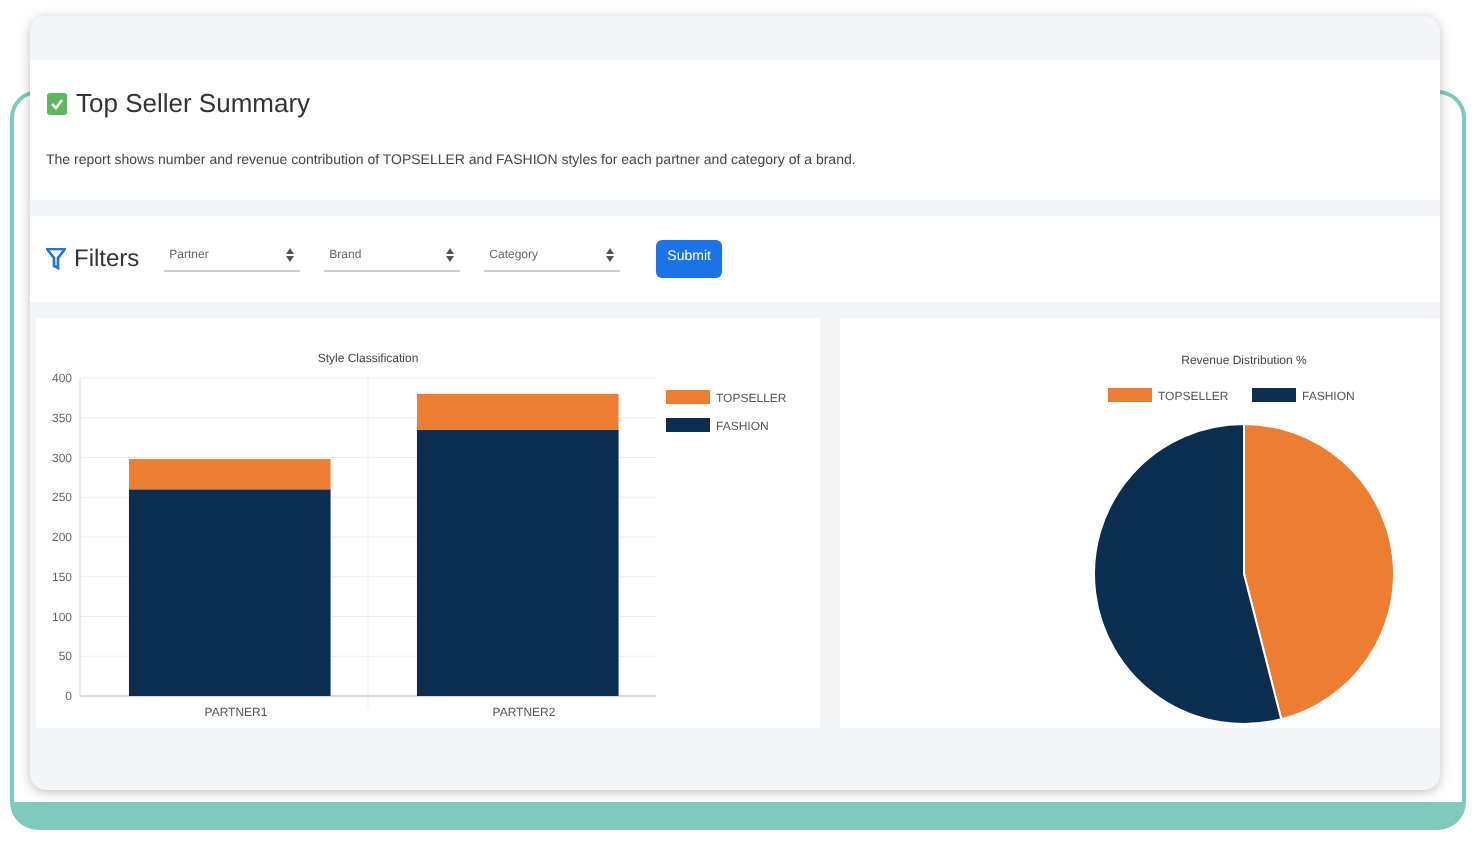 The image size is (1478, 846). Describe the element at coordinates (193, 104) in the screenshot. I see `page-title: Top Seller Summary` at that location.